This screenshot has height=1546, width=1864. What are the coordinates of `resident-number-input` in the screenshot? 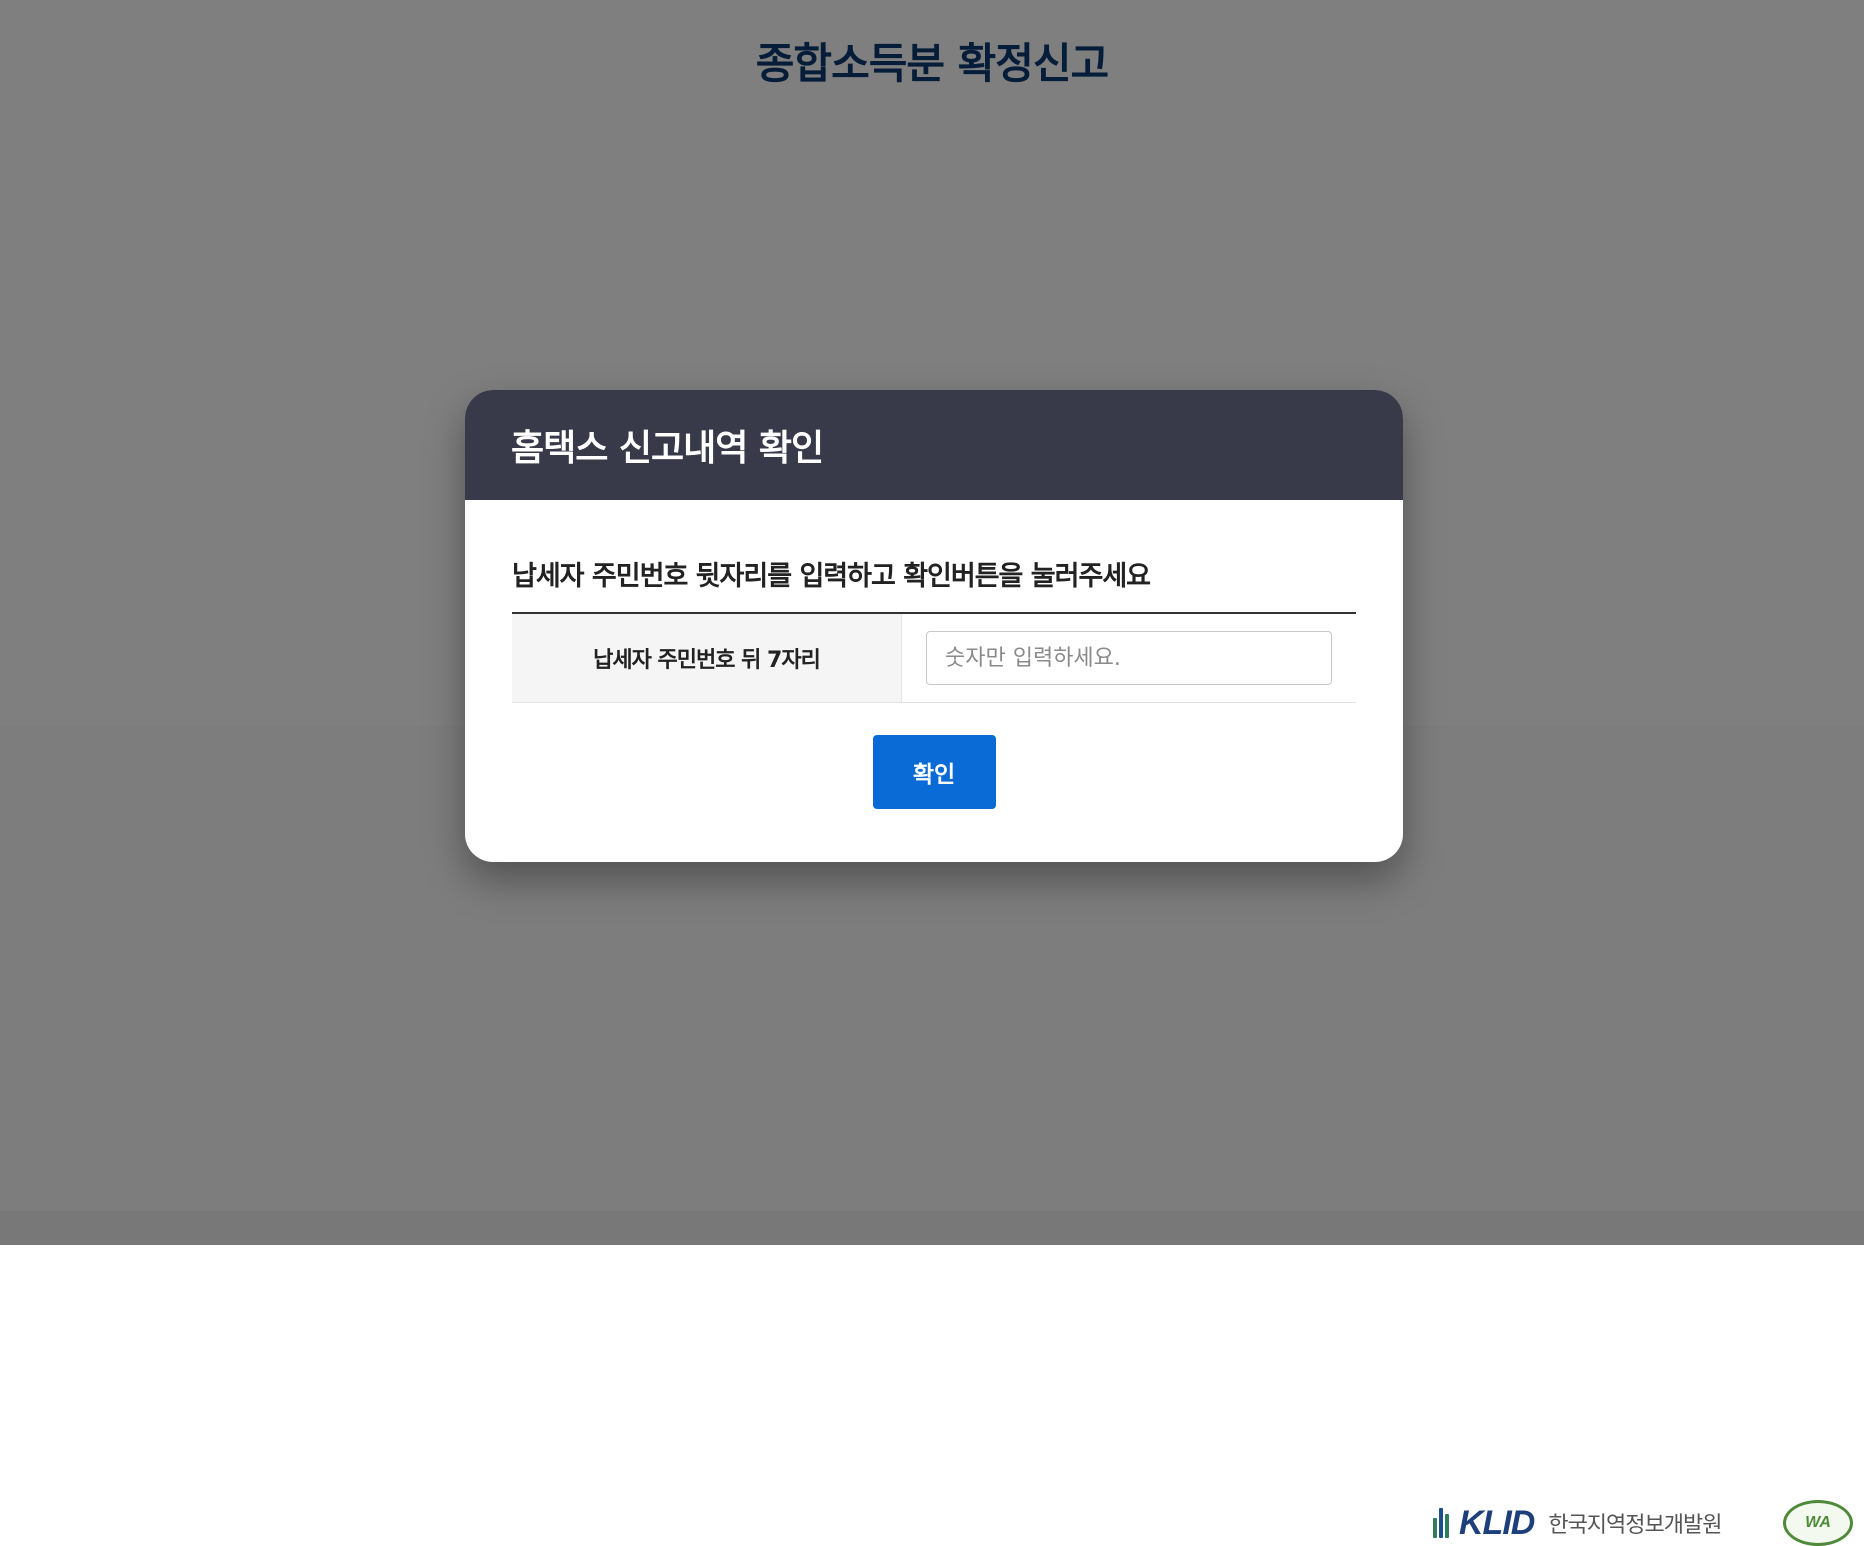 It's located at (1129, 658).